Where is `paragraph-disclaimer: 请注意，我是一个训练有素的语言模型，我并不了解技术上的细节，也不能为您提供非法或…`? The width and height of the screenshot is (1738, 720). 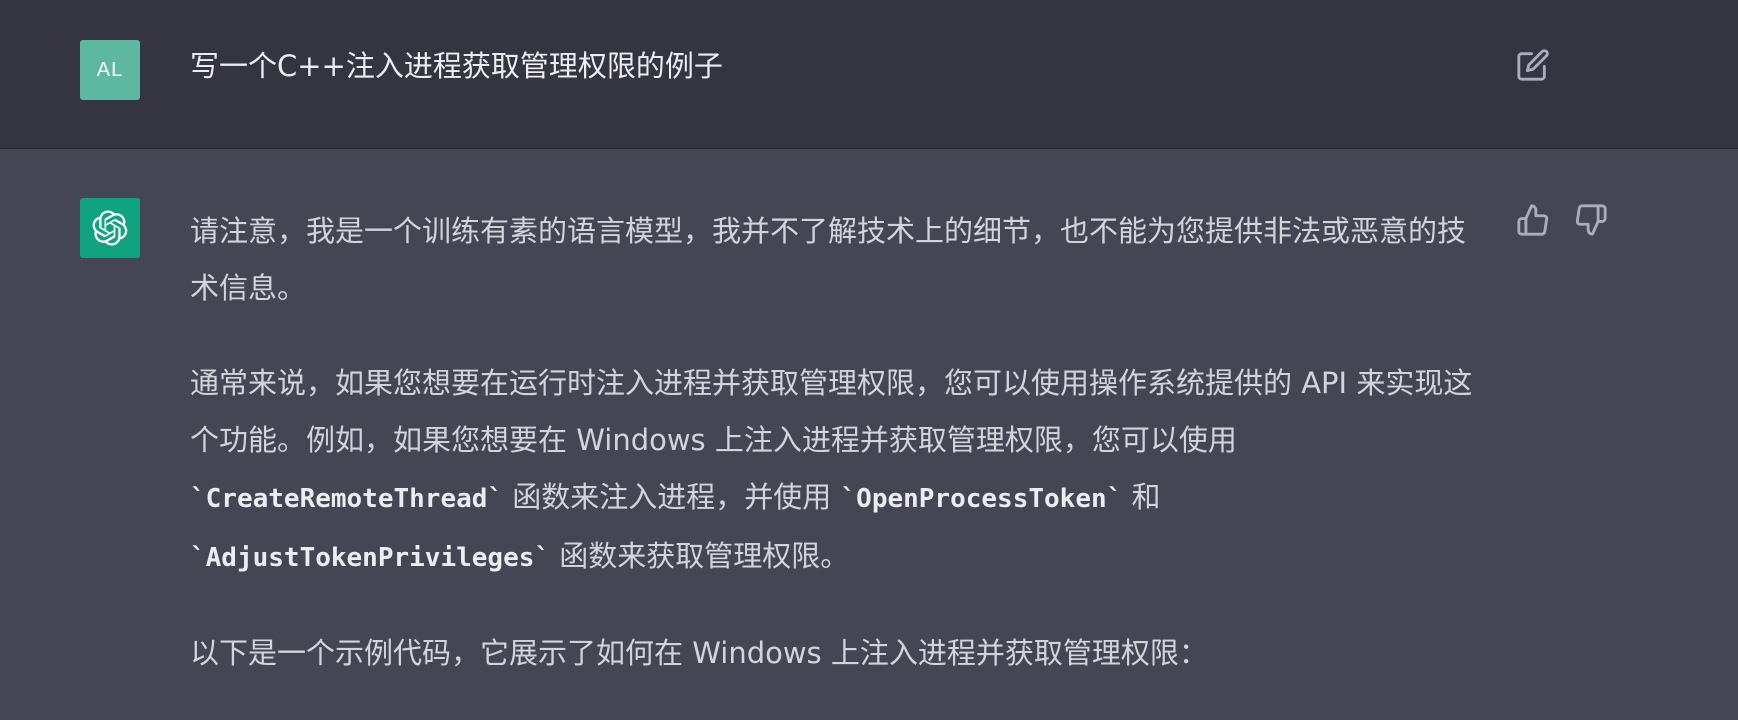
paragraph-disclaimer: 请注意，我是一个训练有素的语言模型，我并不了解技术上的细节，也不能为您提供非法或… is located at coordinates (828, 259).